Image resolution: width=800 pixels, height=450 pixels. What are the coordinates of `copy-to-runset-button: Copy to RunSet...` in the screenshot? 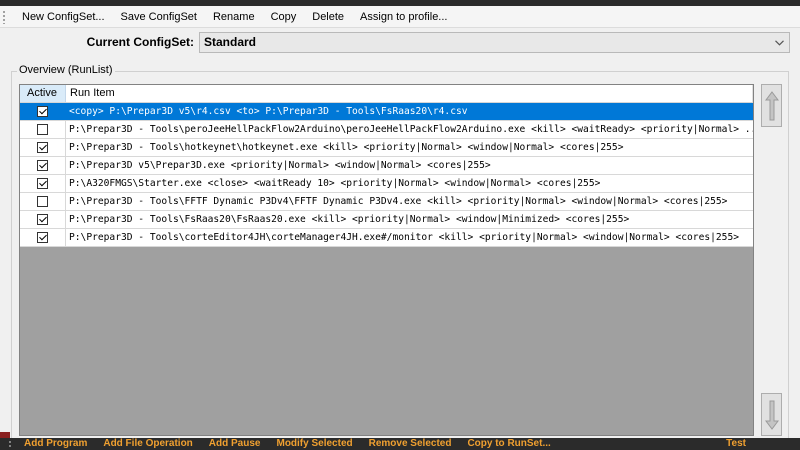 It's located at (508, 444).